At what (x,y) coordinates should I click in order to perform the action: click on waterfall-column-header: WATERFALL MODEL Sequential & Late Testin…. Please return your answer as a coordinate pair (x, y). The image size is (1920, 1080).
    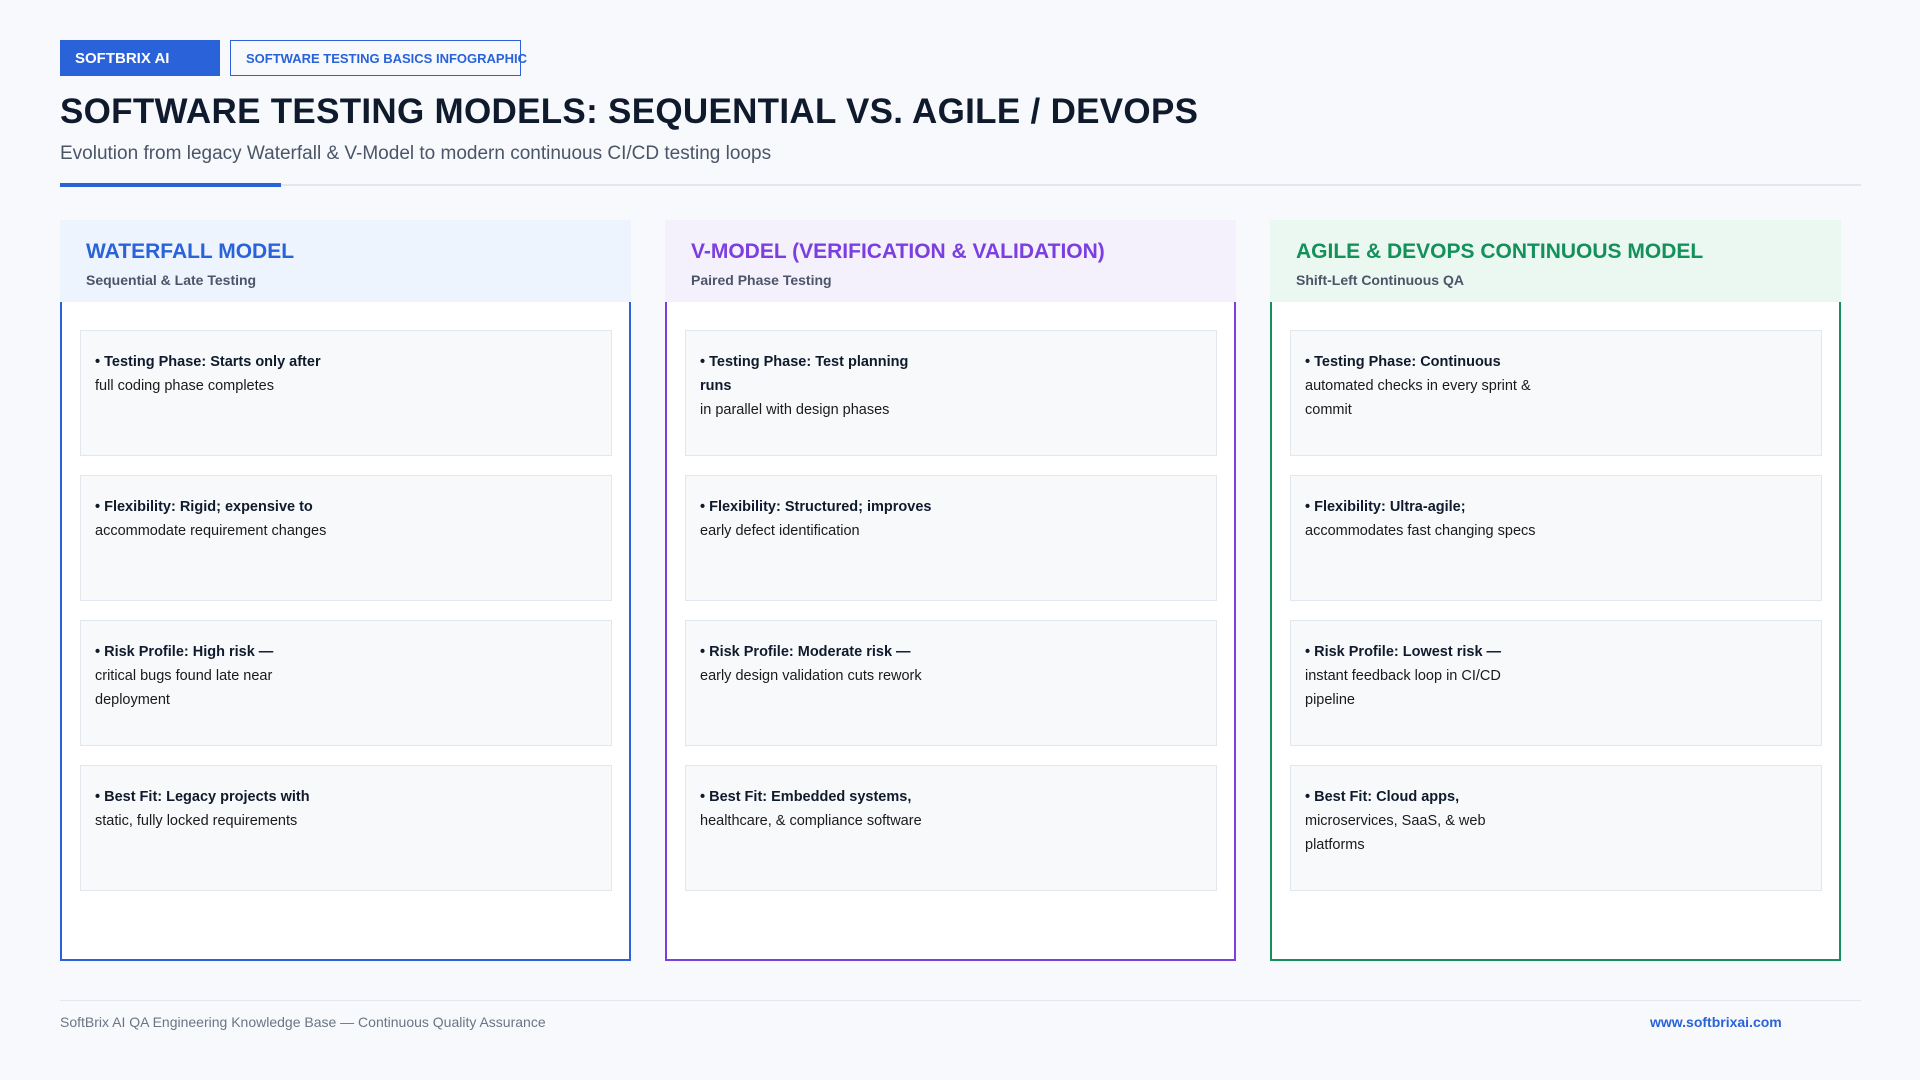
    Looking at the image, I should click on (345, 261).